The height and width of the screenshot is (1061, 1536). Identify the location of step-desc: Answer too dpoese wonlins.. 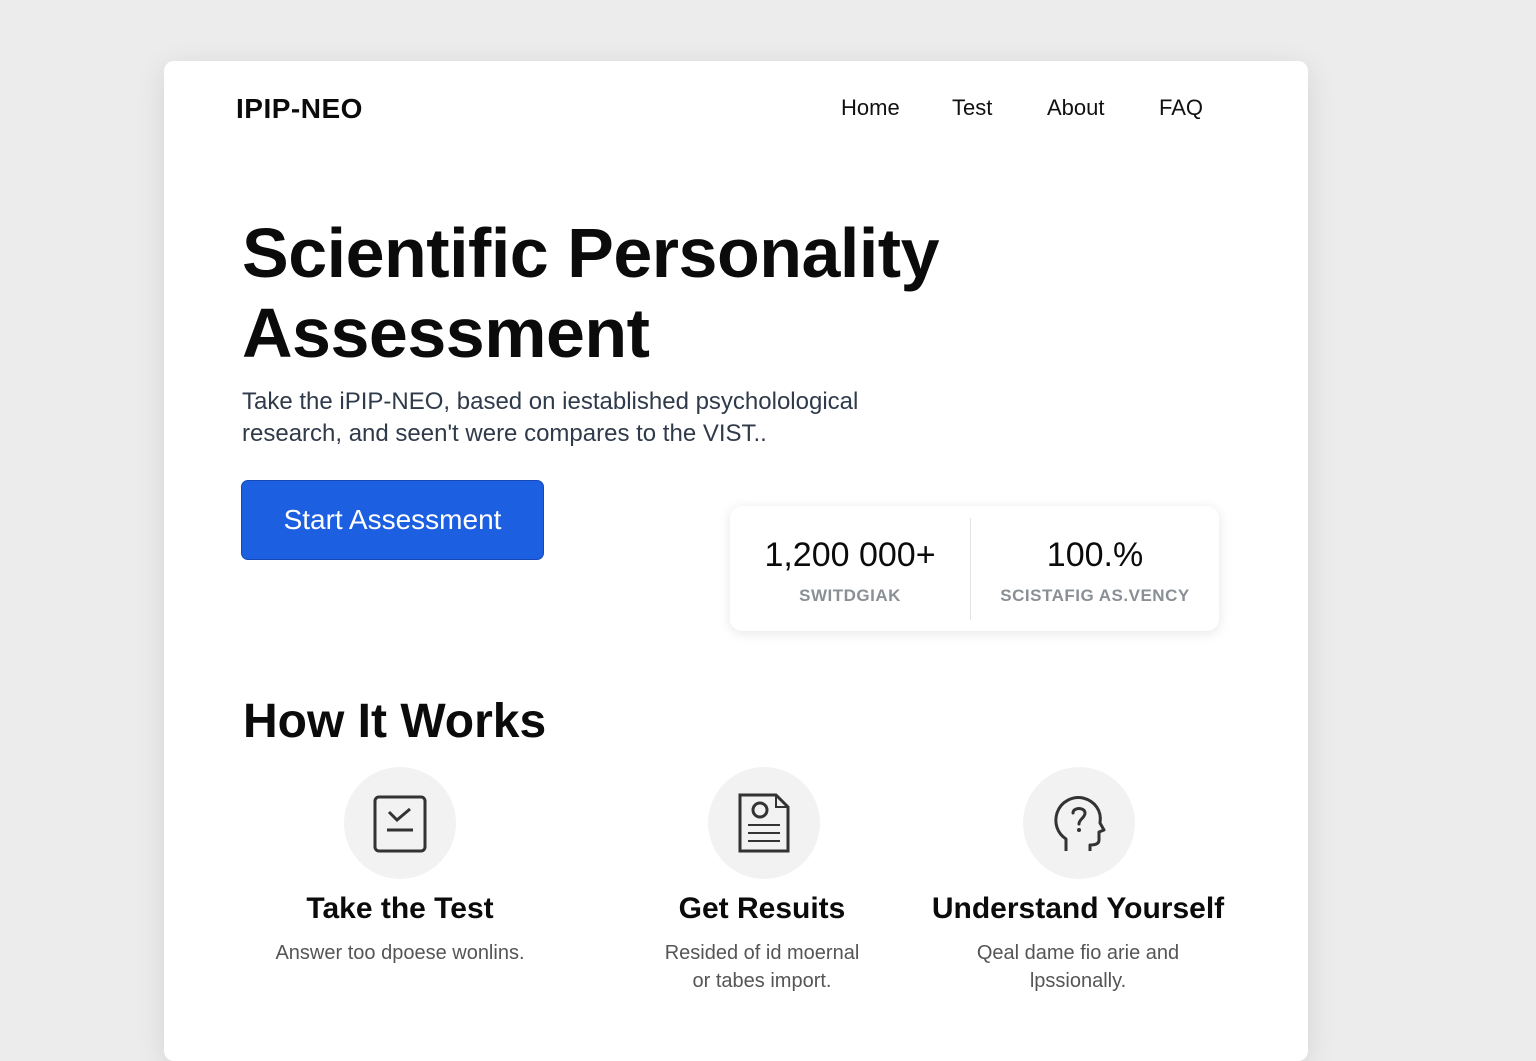
(400, 953).